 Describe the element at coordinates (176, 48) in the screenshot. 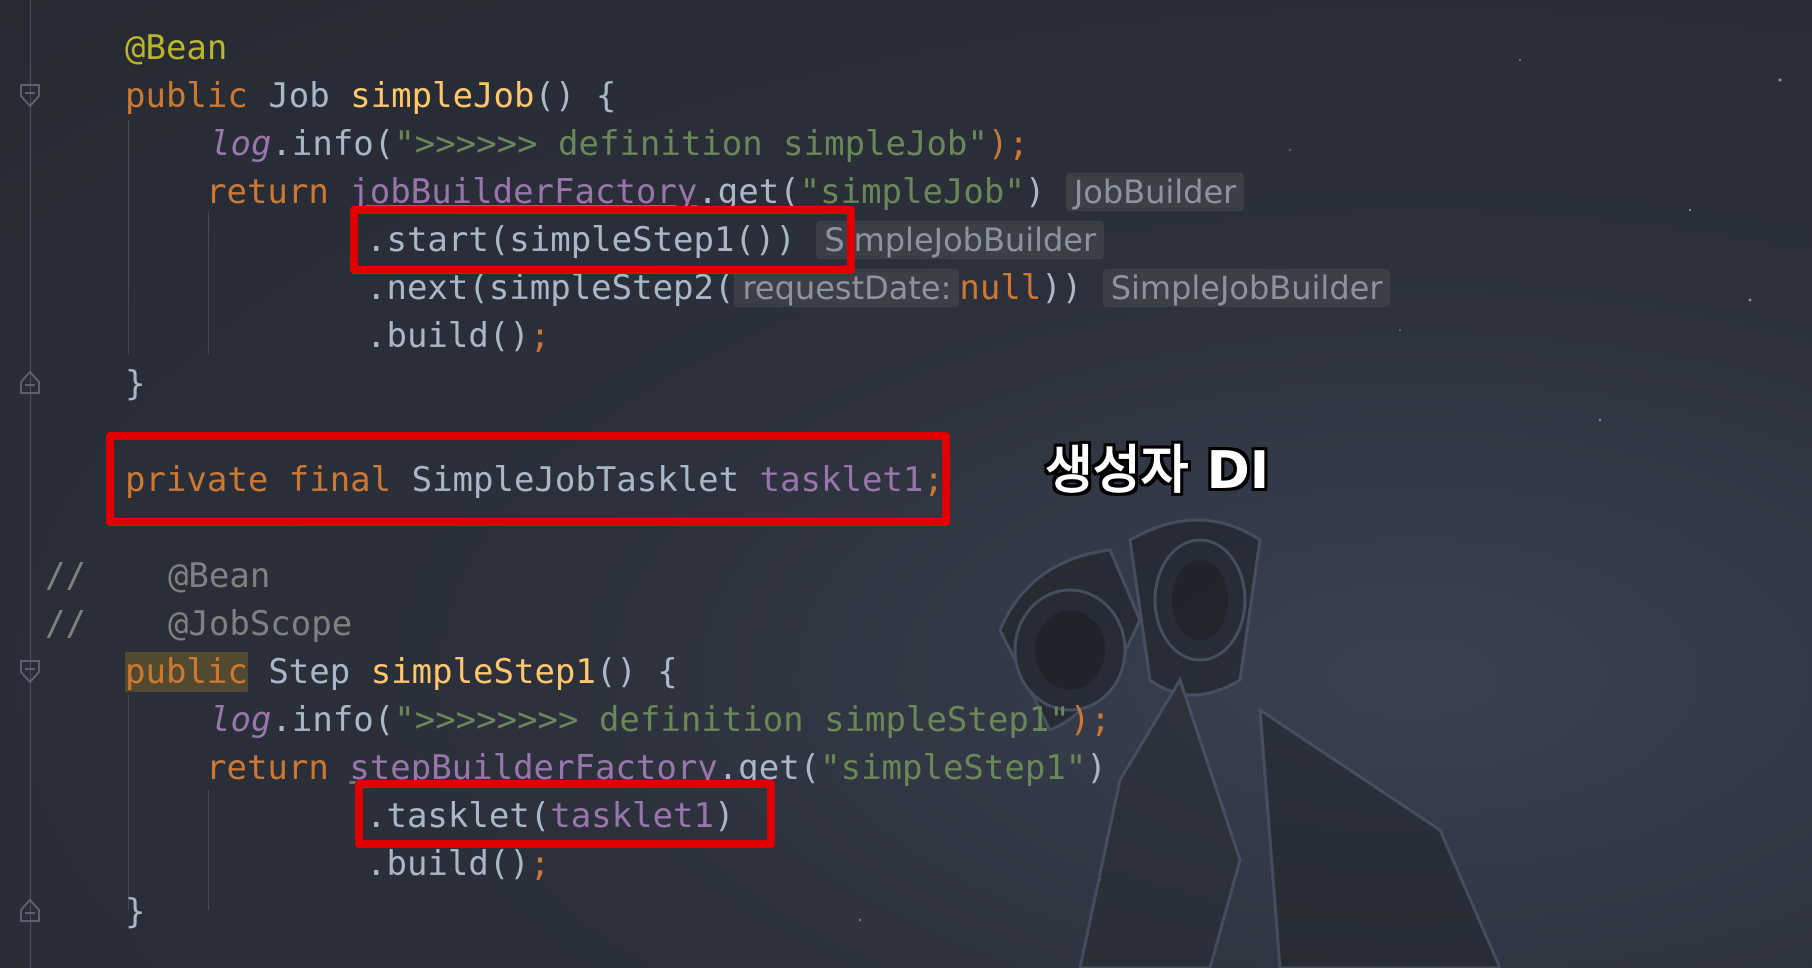

I see `code-line: @Bean` at that location.